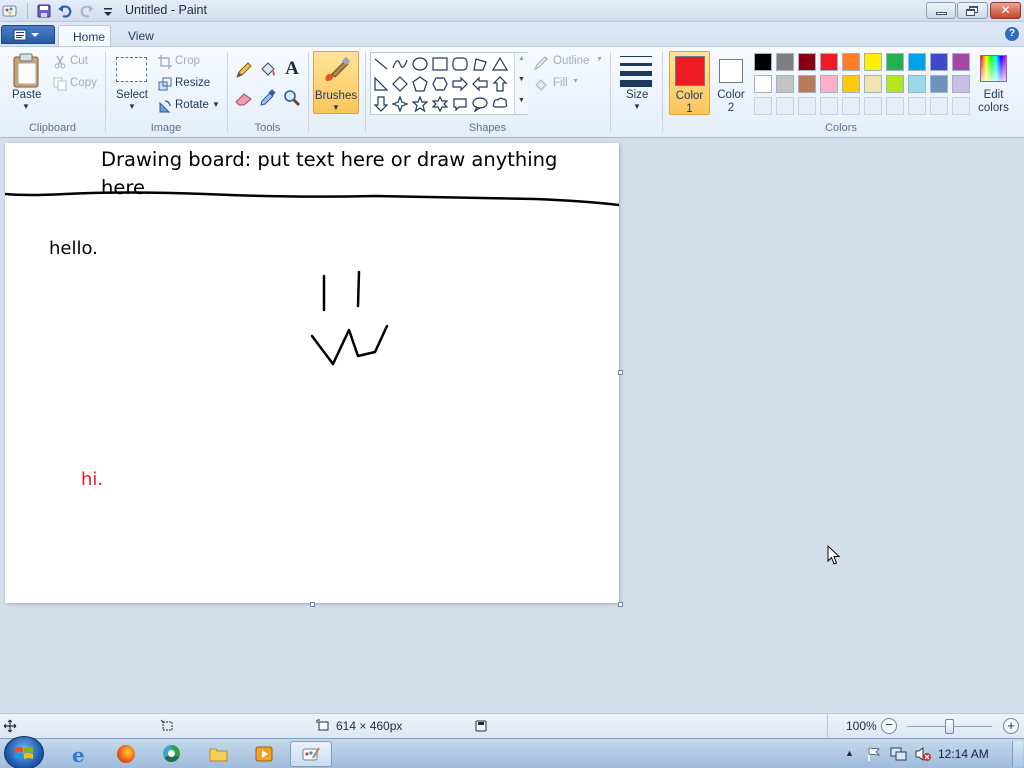  I want to click on restore-button, so click(972, 10).